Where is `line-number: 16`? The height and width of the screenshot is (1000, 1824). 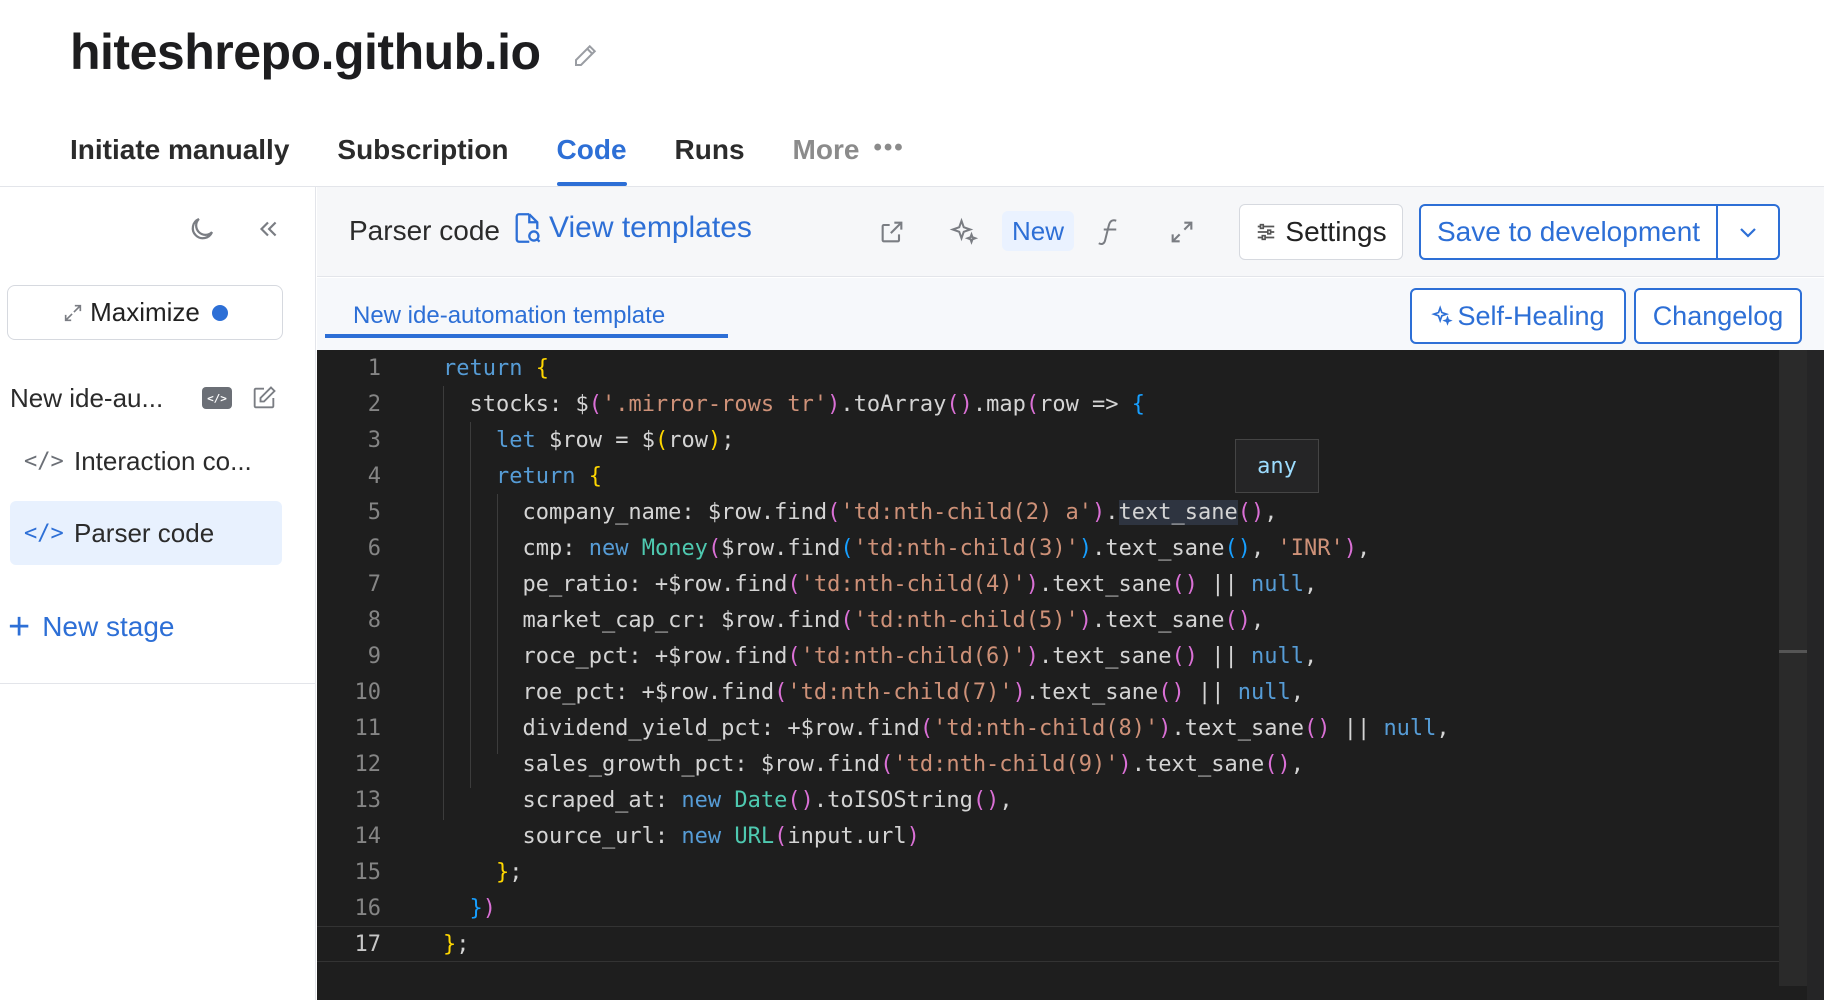 line-number: 16 is located at coordinates (368, 908).